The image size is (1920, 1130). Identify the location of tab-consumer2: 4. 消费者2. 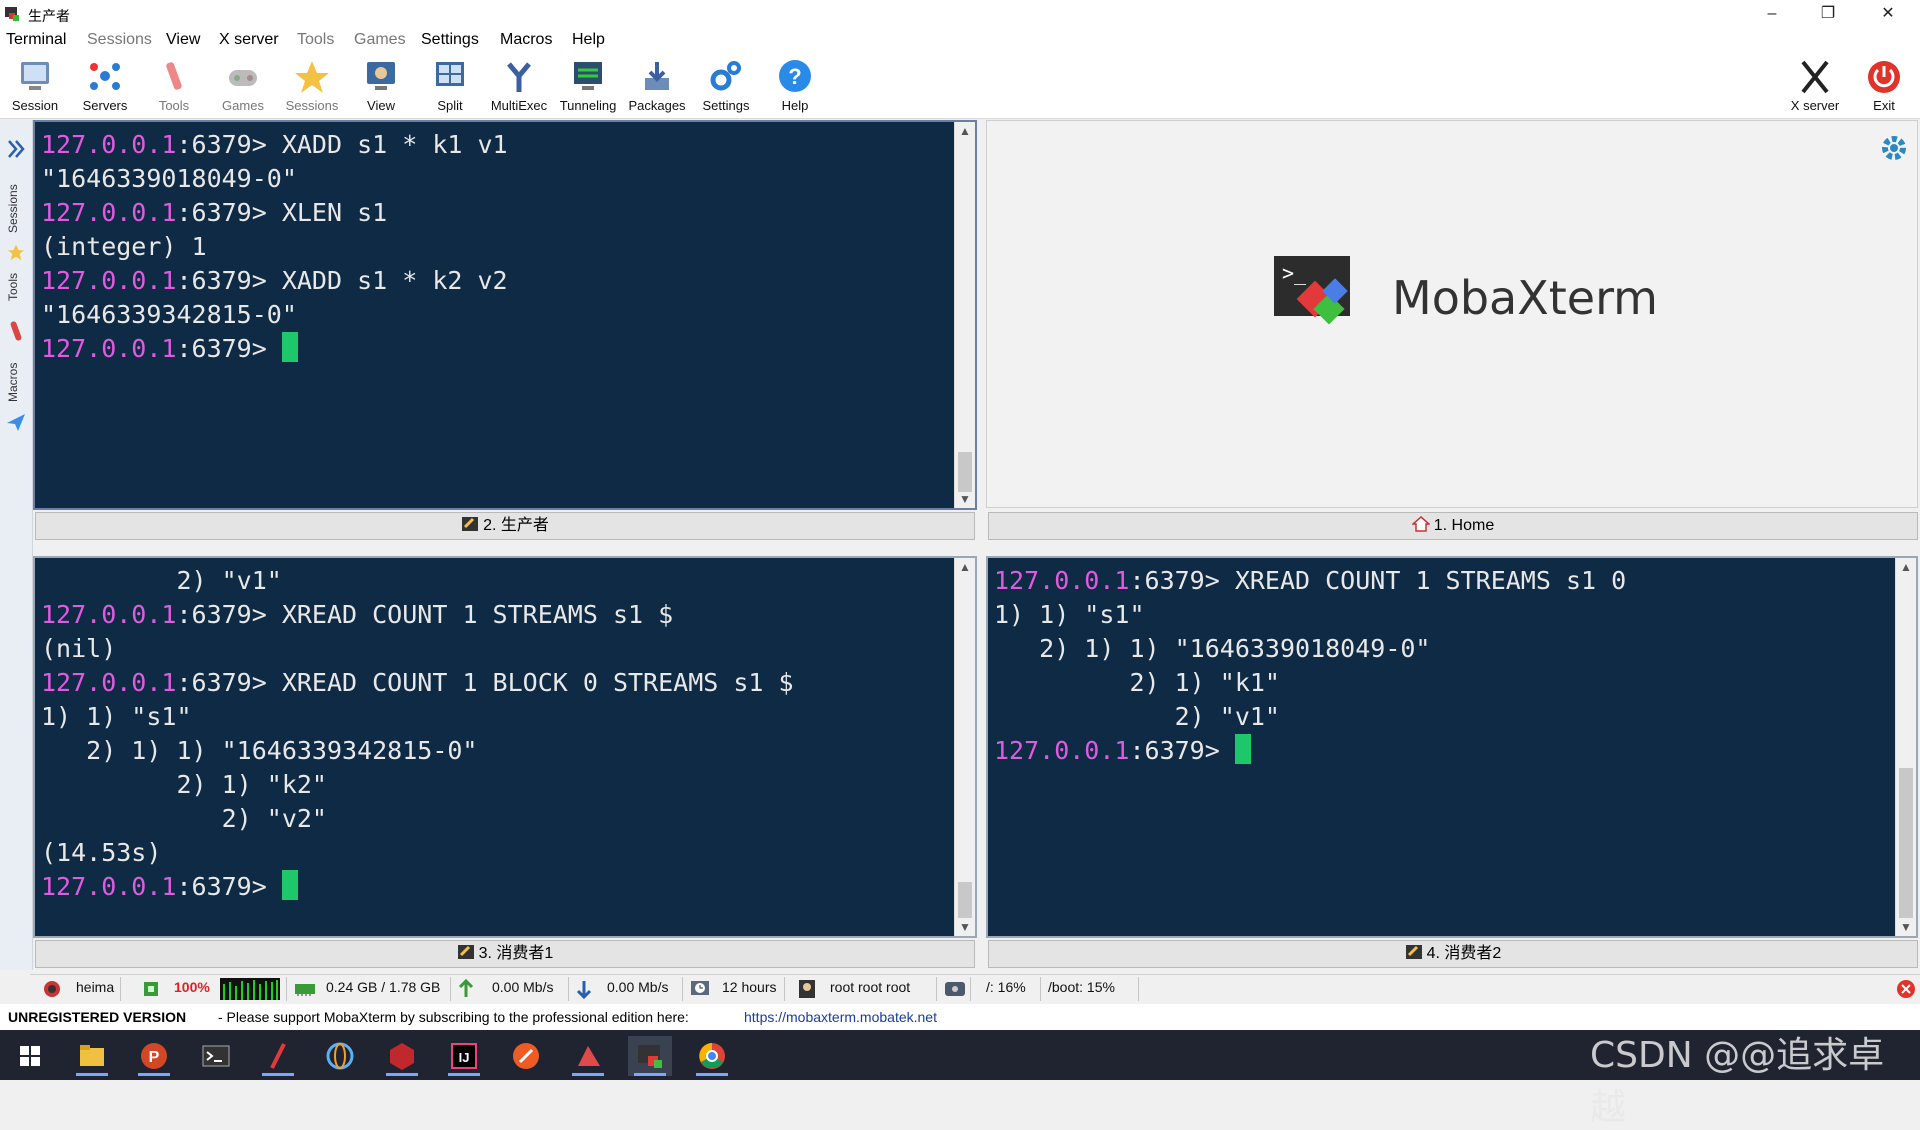
(1453, 954).